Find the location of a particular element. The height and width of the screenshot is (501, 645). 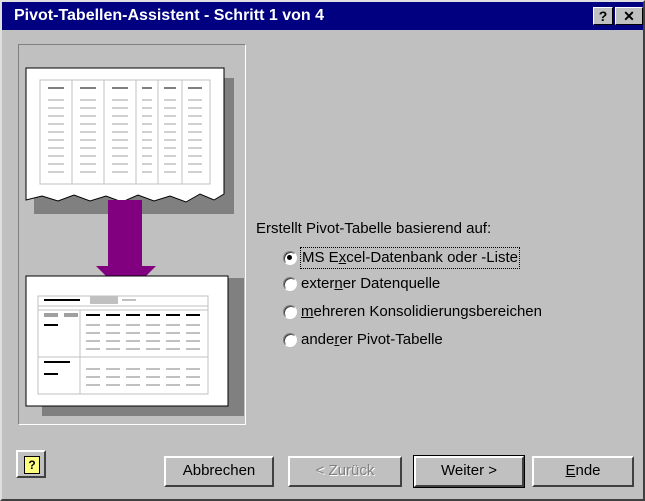

radio-dot is located at coordinates (289, 257).